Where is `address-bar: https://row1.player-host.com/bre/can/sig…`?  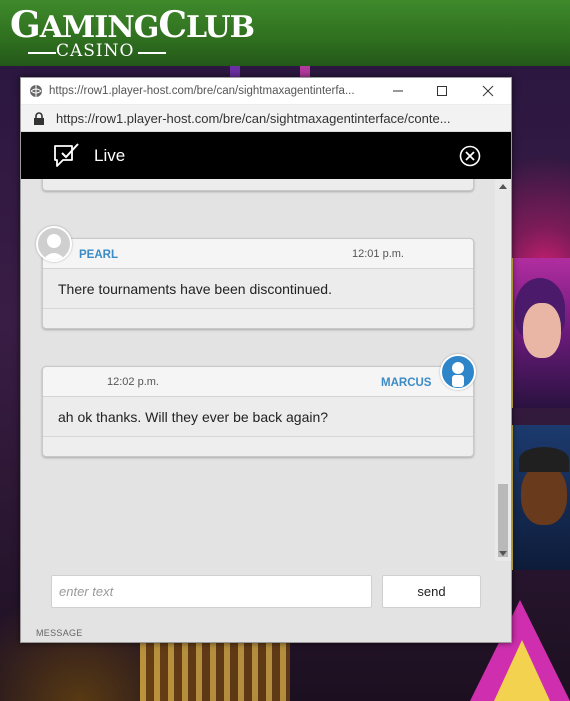 address-bar: https://row1.player-host.com/bre/can/sig… is located at coordinates (266, 118).